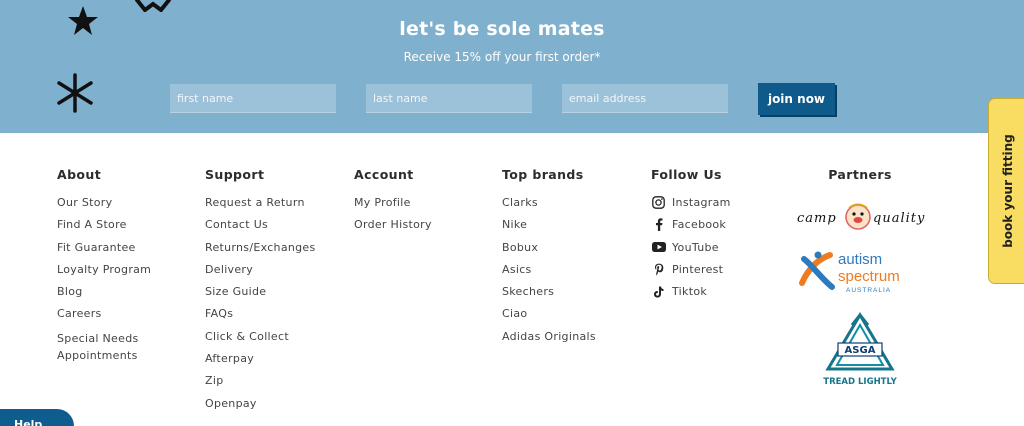 The width and height of the screenshot is (1024, 426). What do you see at coordinates (869, 276) in the screenshot?
I see `autism-line2: spectrum` at bounding box center [869, 276].